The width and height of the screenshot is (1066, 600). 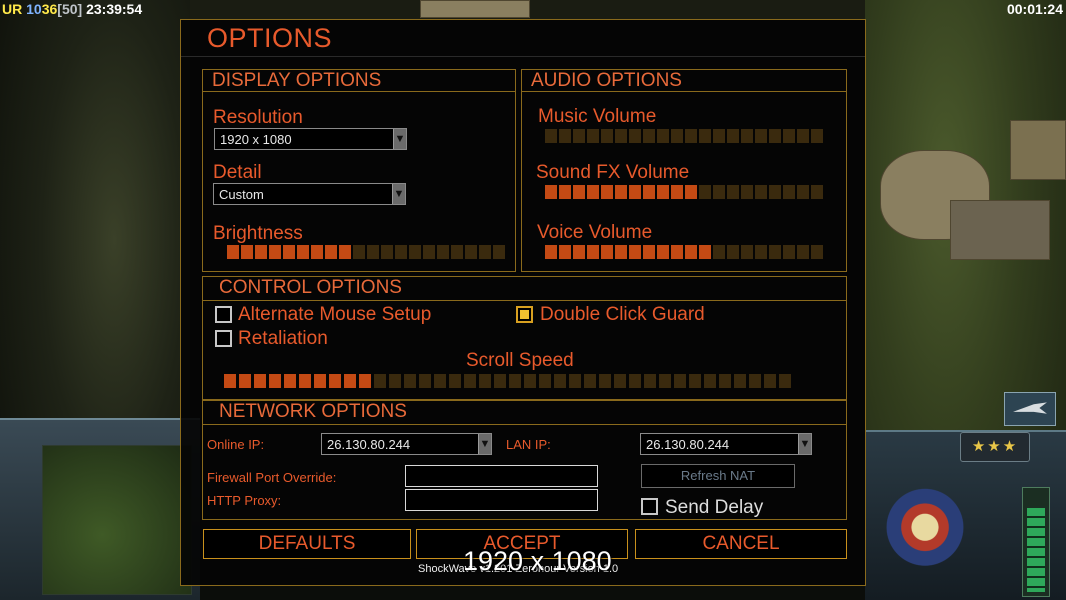 I want to click on retaliation-checkbox, so click(x=223, y=338).